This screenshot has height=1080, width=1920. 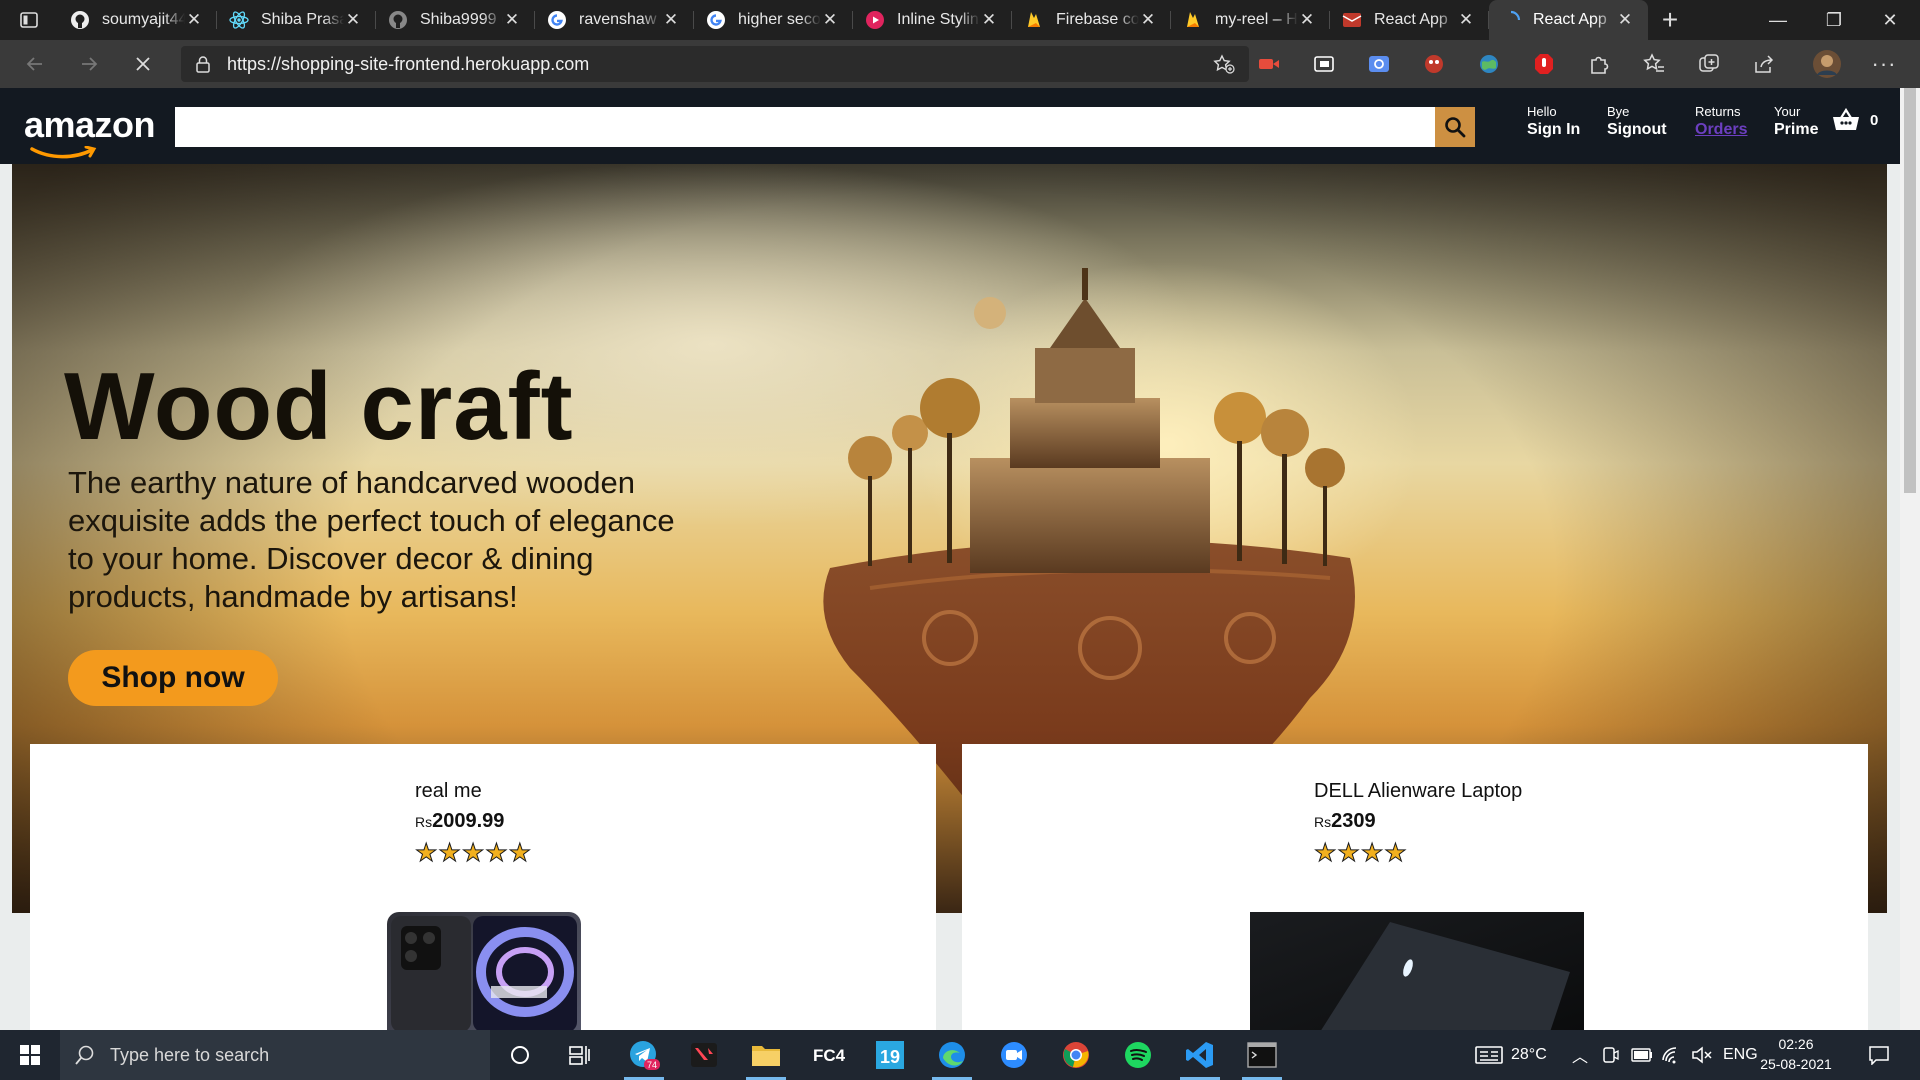 What do you see at coordinates (1721, 130) in the screenshot?
I see `orders-link: Orders` at bounding box center [1721, 130].